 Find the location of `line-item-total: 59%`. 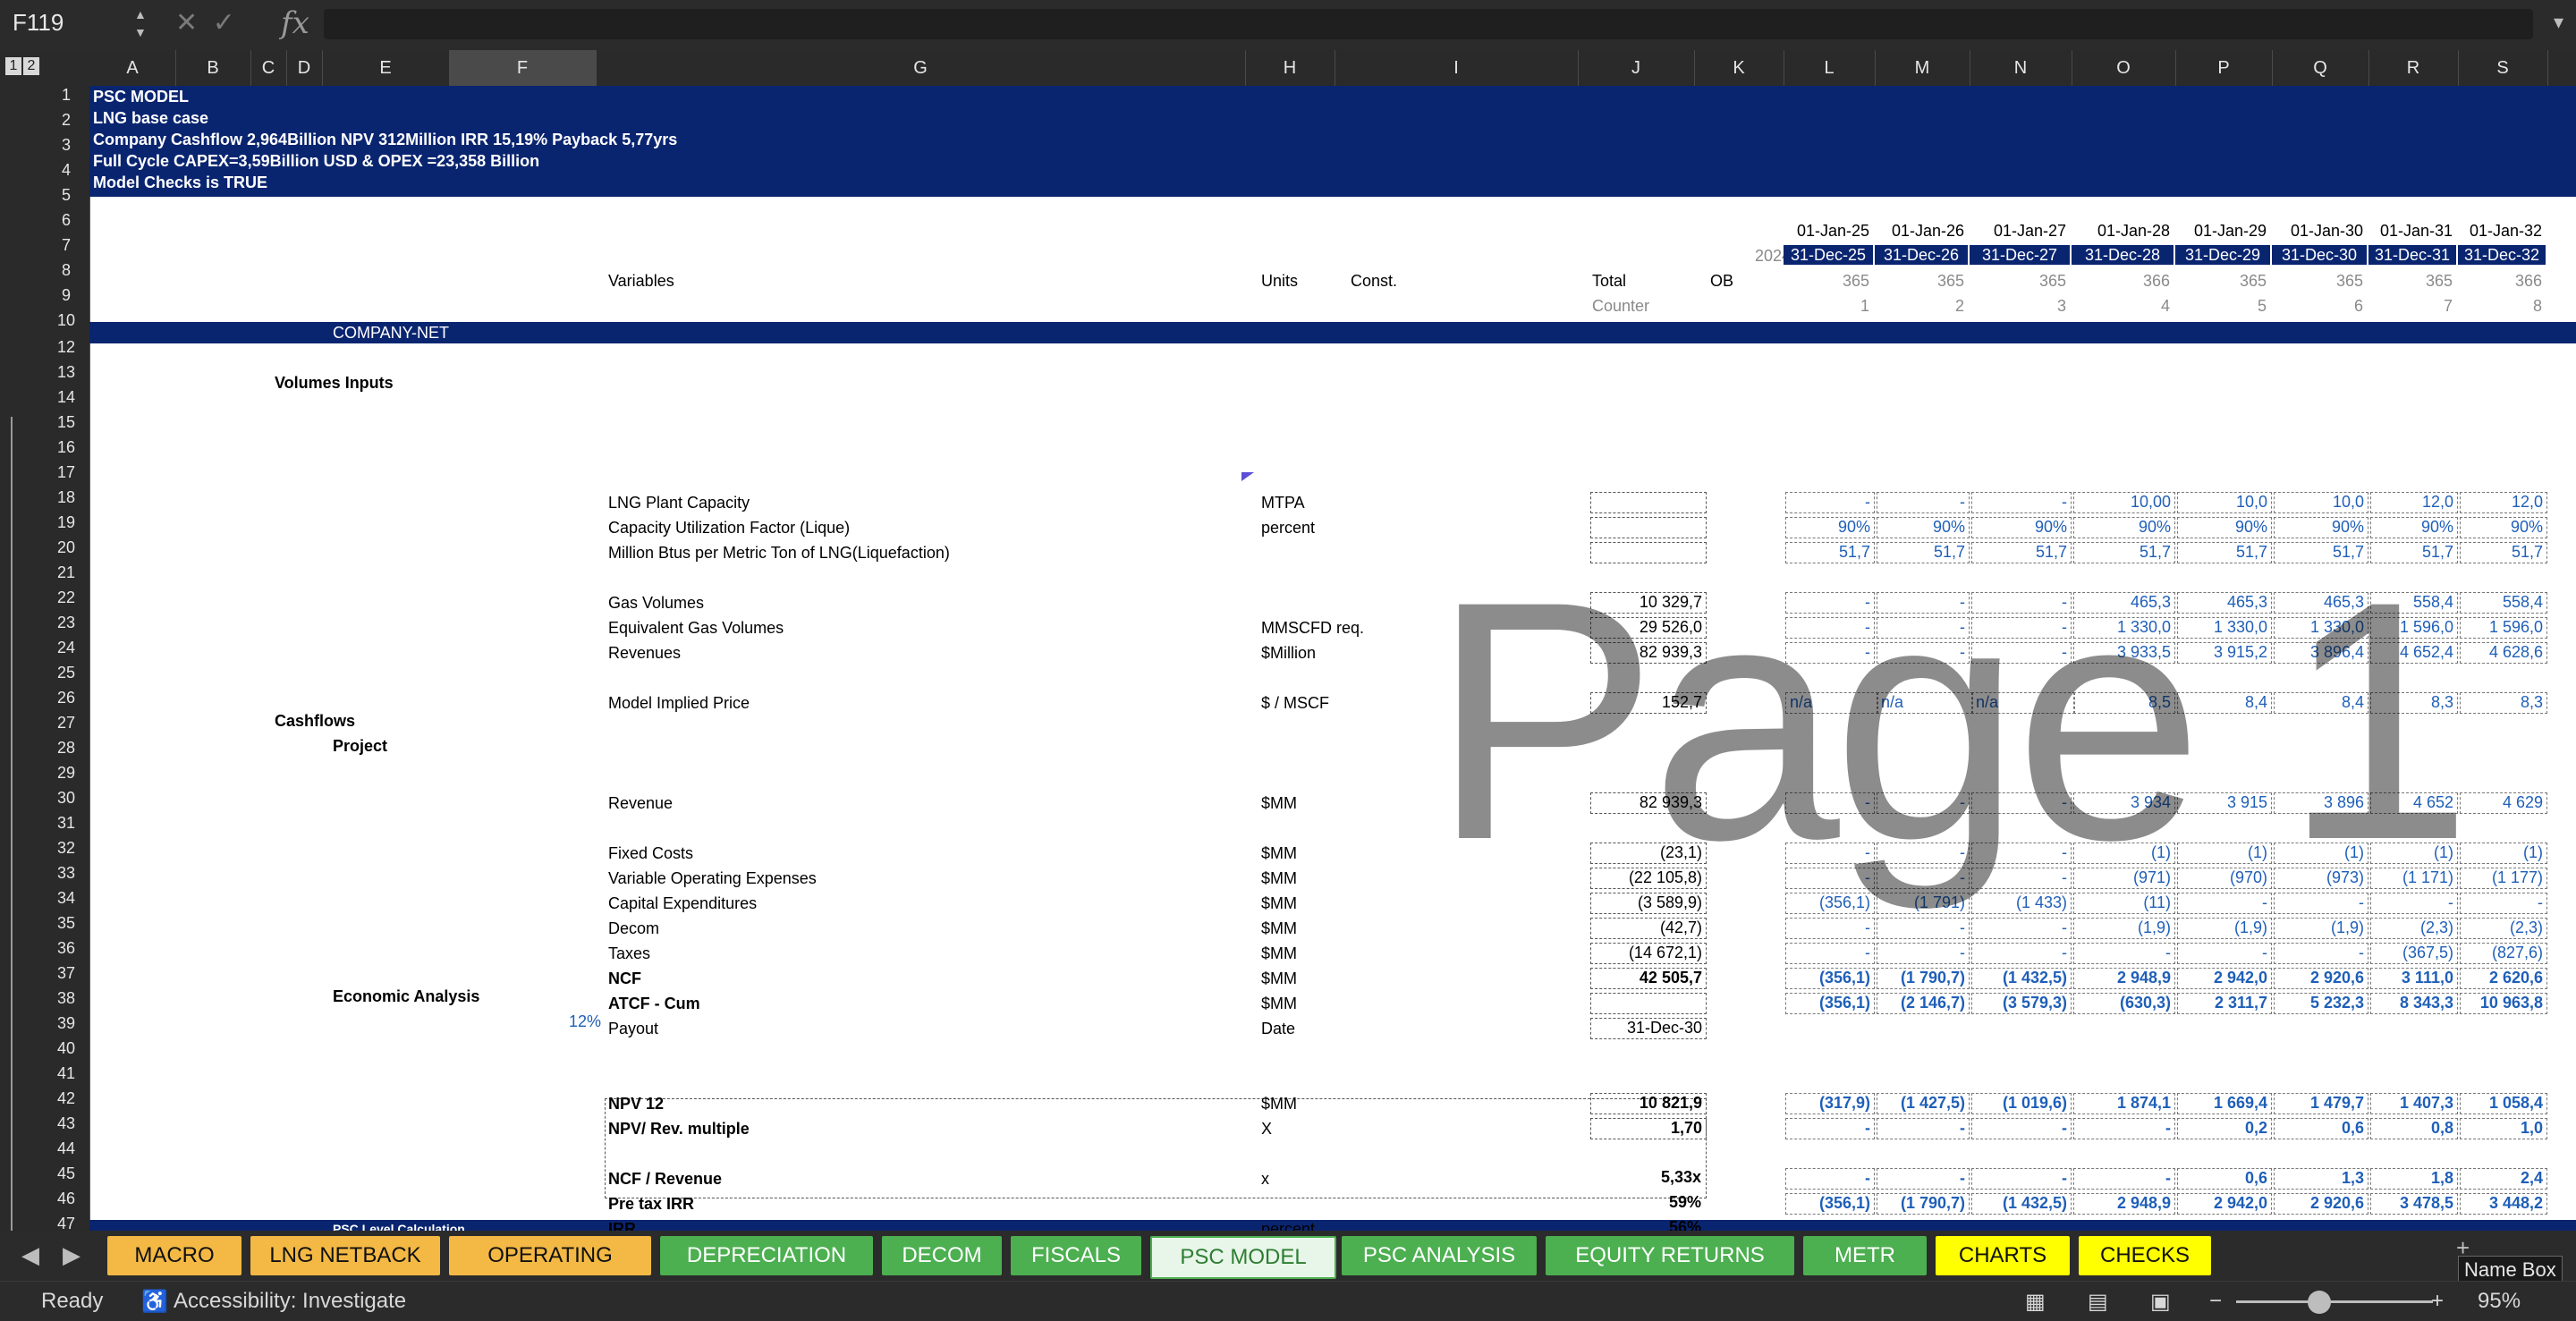

line-item-total: 59% is located at coordinates (1645, 1202).